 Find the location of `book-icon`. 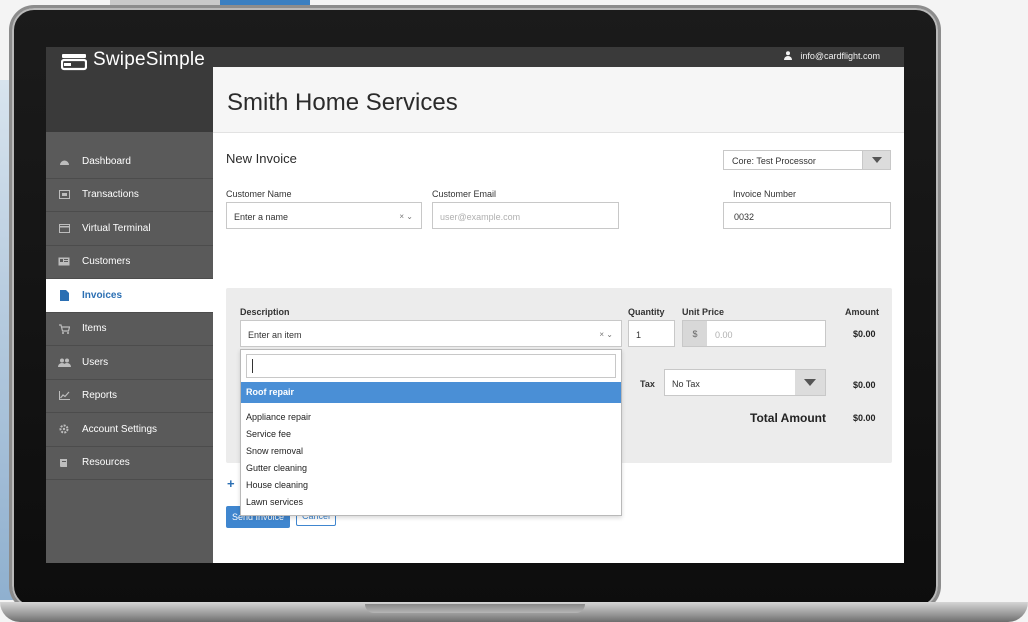

book-icon is located at coordinates (63, 462).